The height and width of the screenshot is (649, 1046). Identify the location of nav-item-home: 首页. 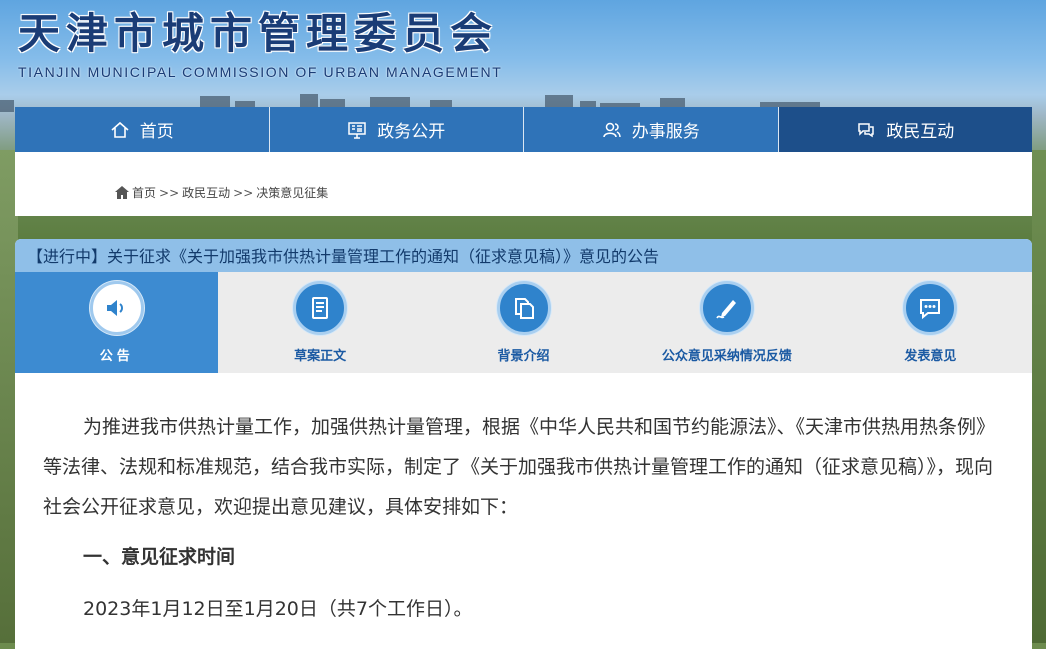
(142, 129).